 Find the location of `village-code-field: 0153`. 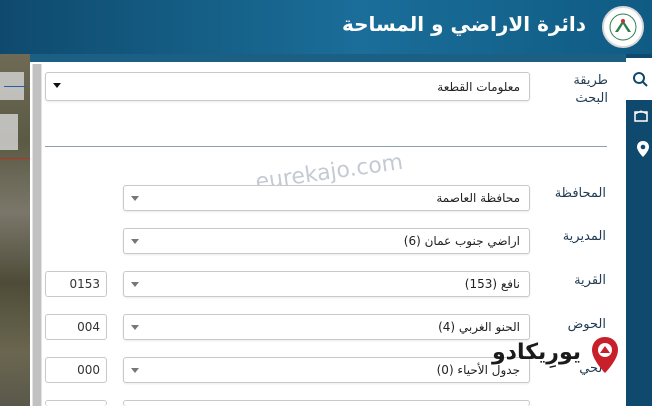

village-code-field: 0153 is located at coordinates (76, 284).